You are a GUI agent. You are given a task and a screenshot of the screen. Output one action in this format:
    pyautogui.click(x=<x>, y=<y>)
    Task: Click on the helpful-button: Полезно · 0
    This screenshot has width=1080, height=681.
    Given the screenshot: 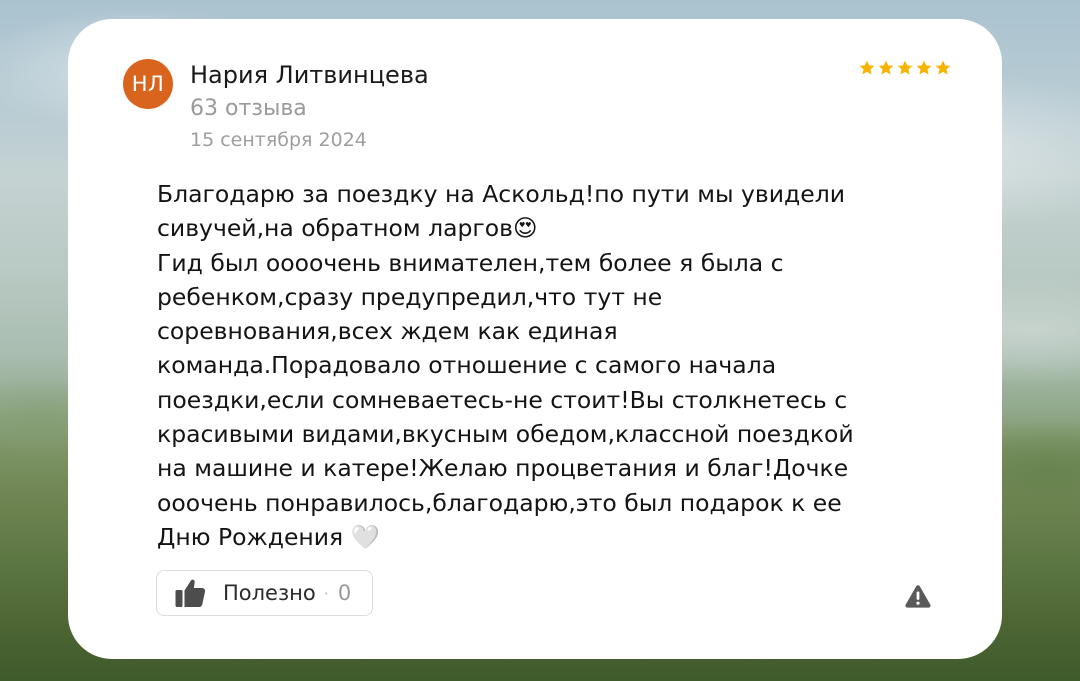 What is the action you would take?
    pyautogui.click(x=264, y=593)
    